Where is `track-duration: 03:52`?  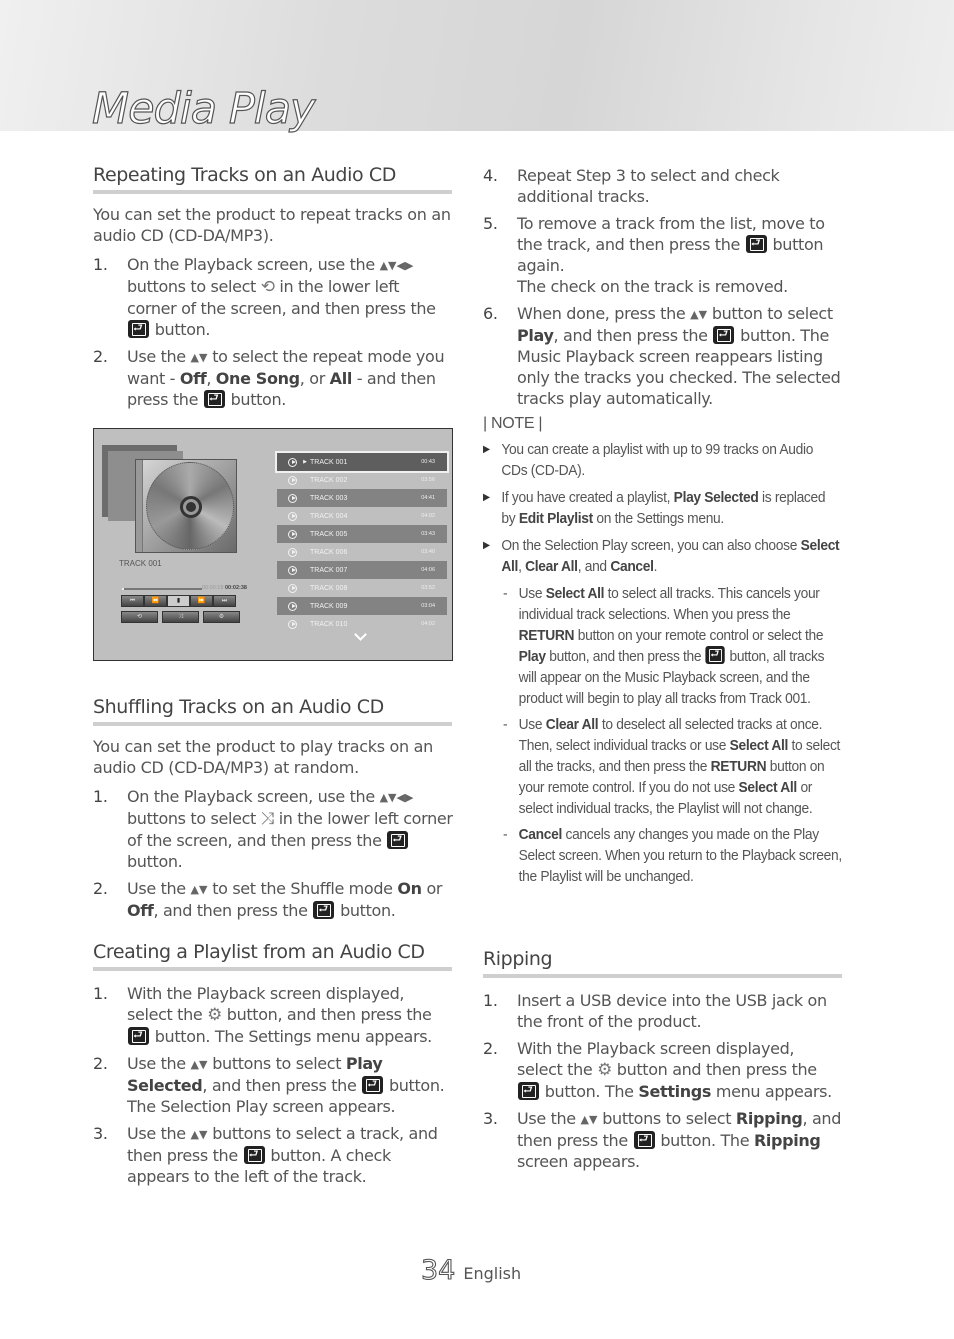
track-duration: 03:52 is located at coordinates (428, 588).